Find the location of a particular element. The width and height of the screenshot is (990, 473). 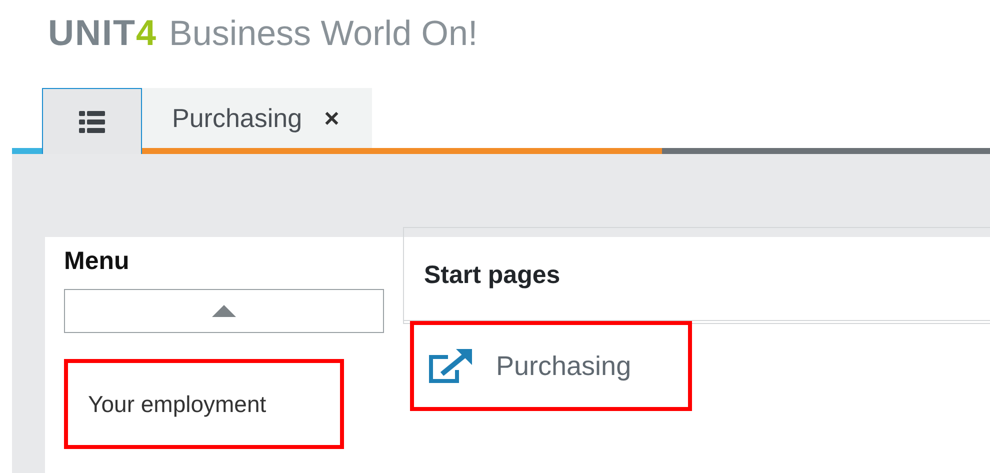

menu-title: Menu is located at coordinates (97, 261).